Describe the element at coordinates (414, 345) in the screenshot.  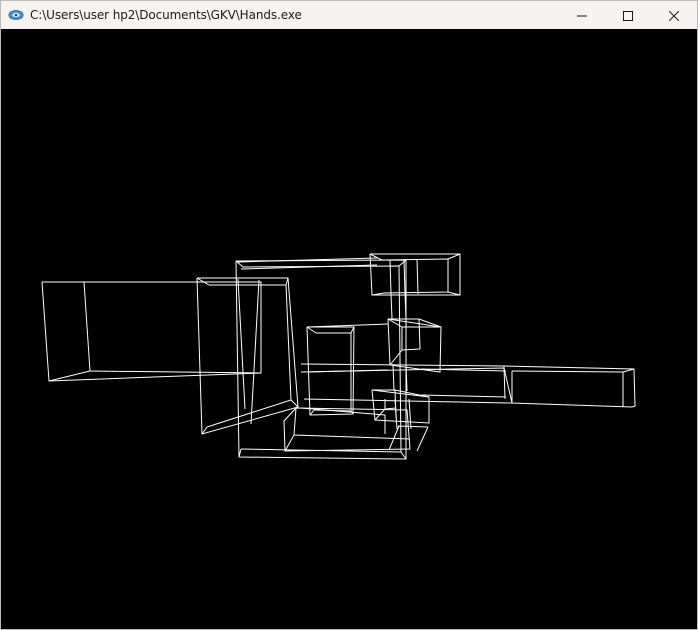
I see `wireframe-box-mid-cube` at that location.